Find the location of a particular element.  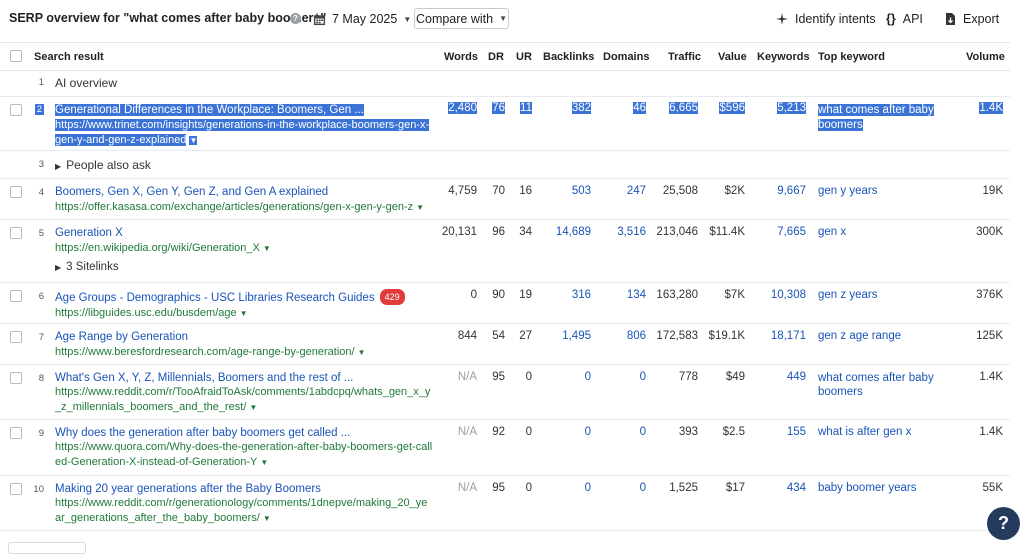

select-all-checkbox is located at coordinates (16, 56).